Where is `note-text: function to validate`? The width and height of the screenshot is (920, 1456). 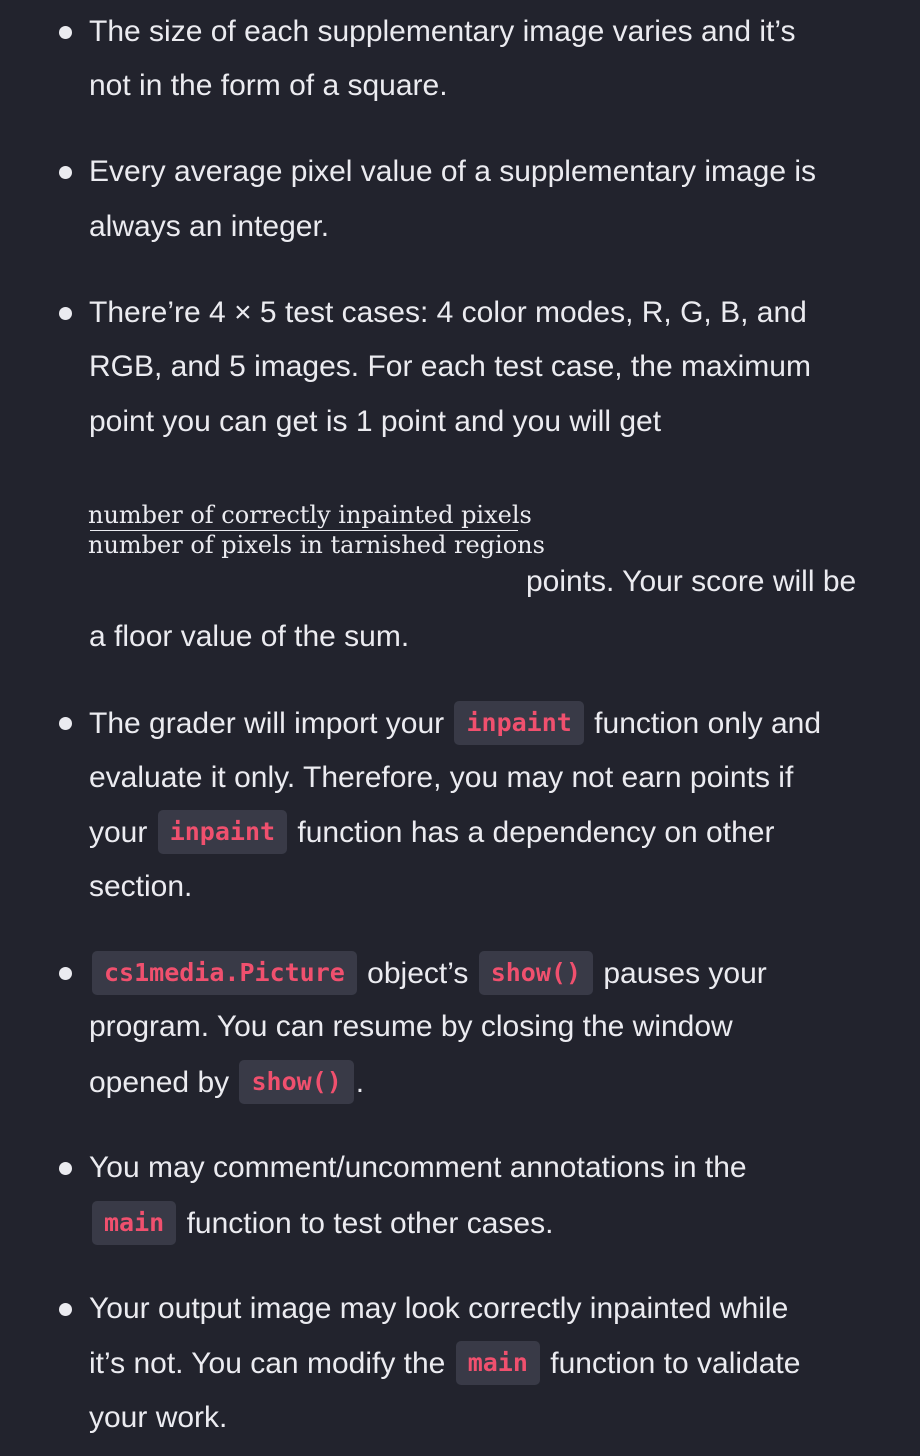
note-text: function to validate is located at coordinates (675, 1363).